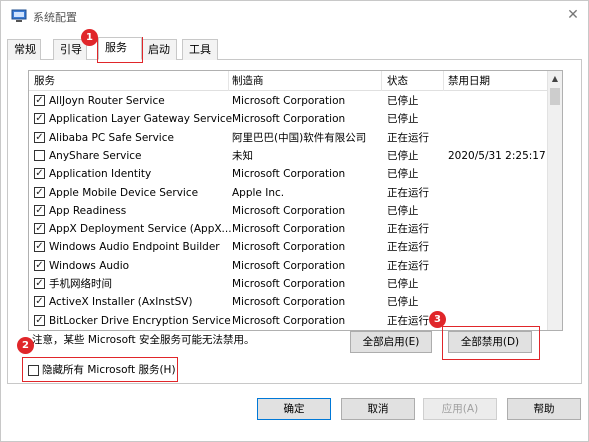  What do you see at coordinates (554, 200) in the screenshot?
I see `vertical-scrollbar: ▲` at bounding box center [554, 200].